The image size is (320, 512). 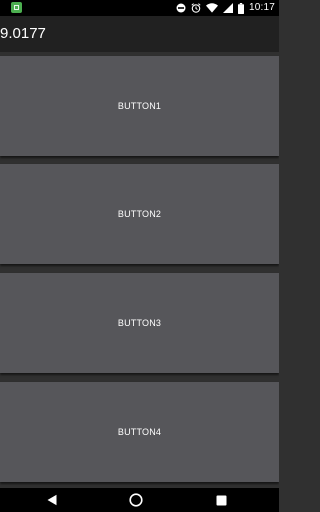 I want to click on back-button, so click(x=52, y=500).